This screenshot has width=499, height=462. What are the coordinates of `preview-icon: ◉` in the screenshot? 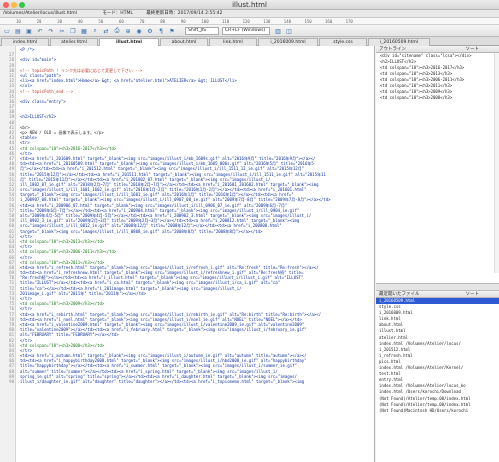 It's located at (139, 31).